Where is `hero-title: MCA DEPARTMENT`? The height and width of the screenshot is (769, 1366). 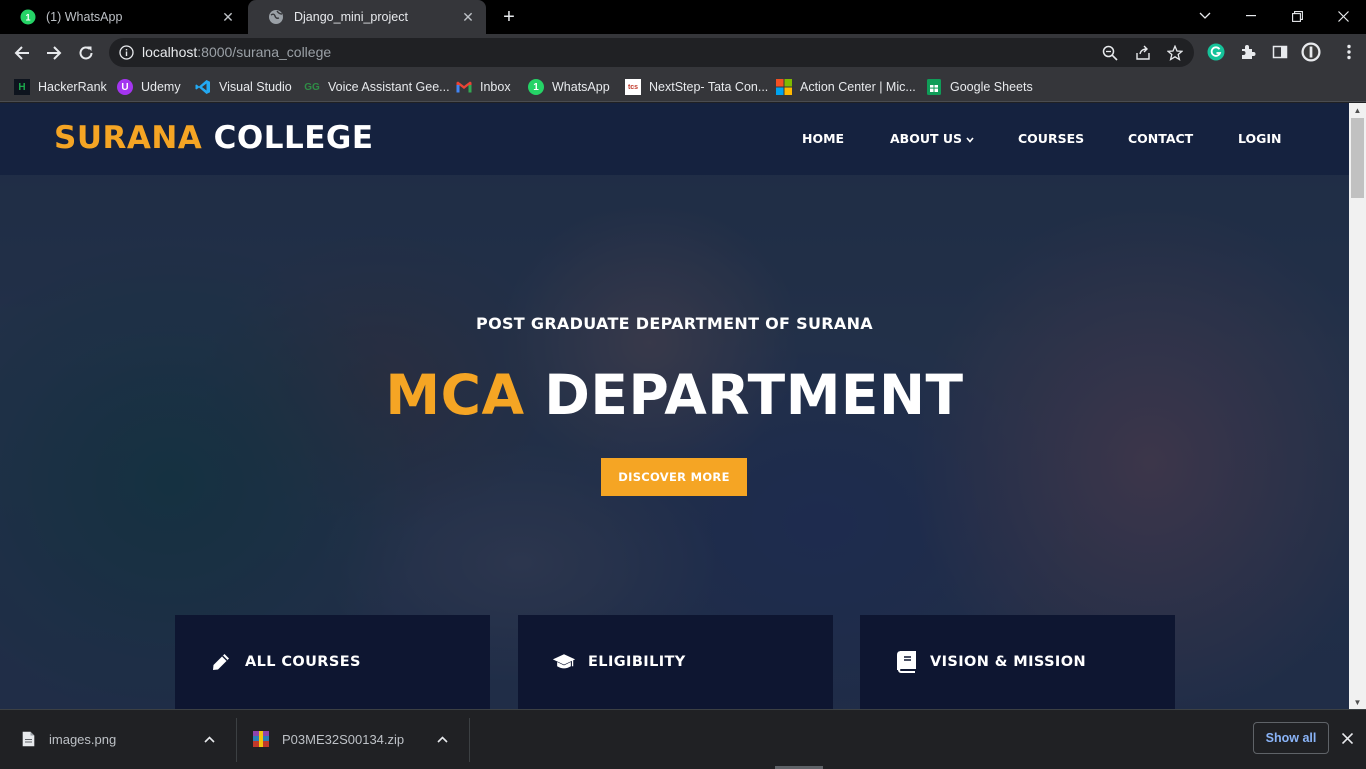 hero-title: MCA DEPARTMENT is located at coordinates (674, 395).